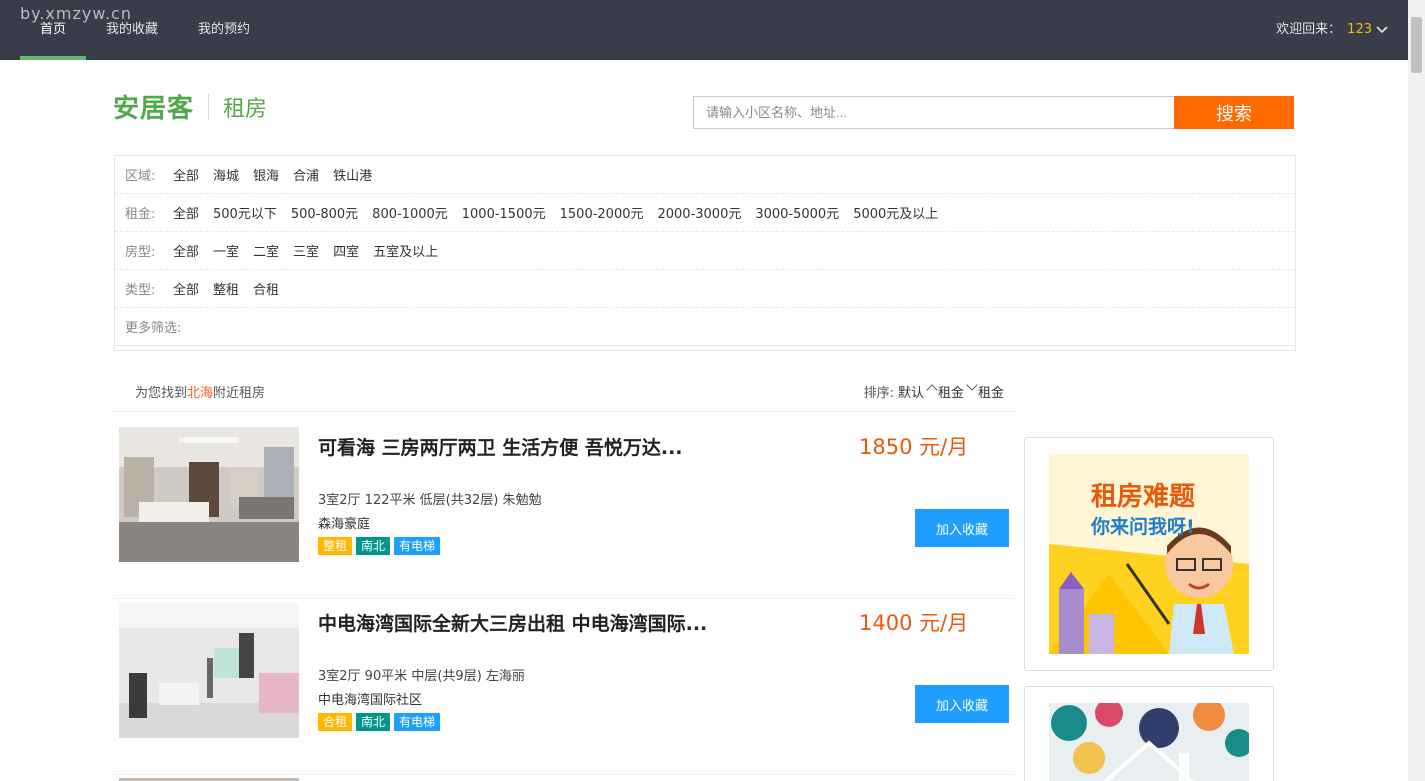 The height and width of the screenshot is (781, 1425). I want to click on result-summary: 为您找到北海附近租房, so click(200, 391).